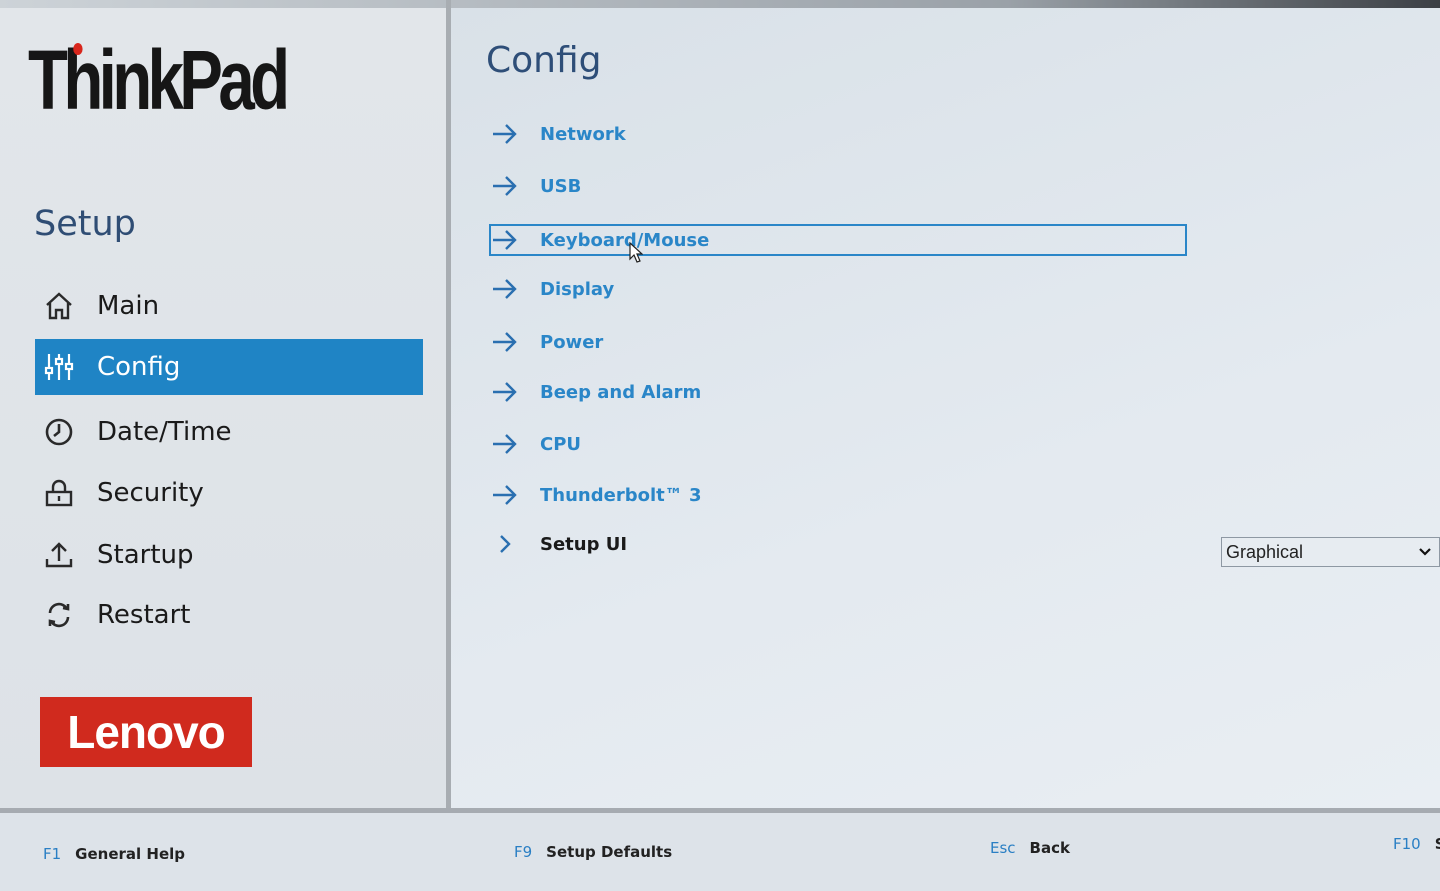  What do you see at coordinates (838, 444) in the screenshot?
I see `menu-item-cpu: CPU` at bounding box center [838, 444].